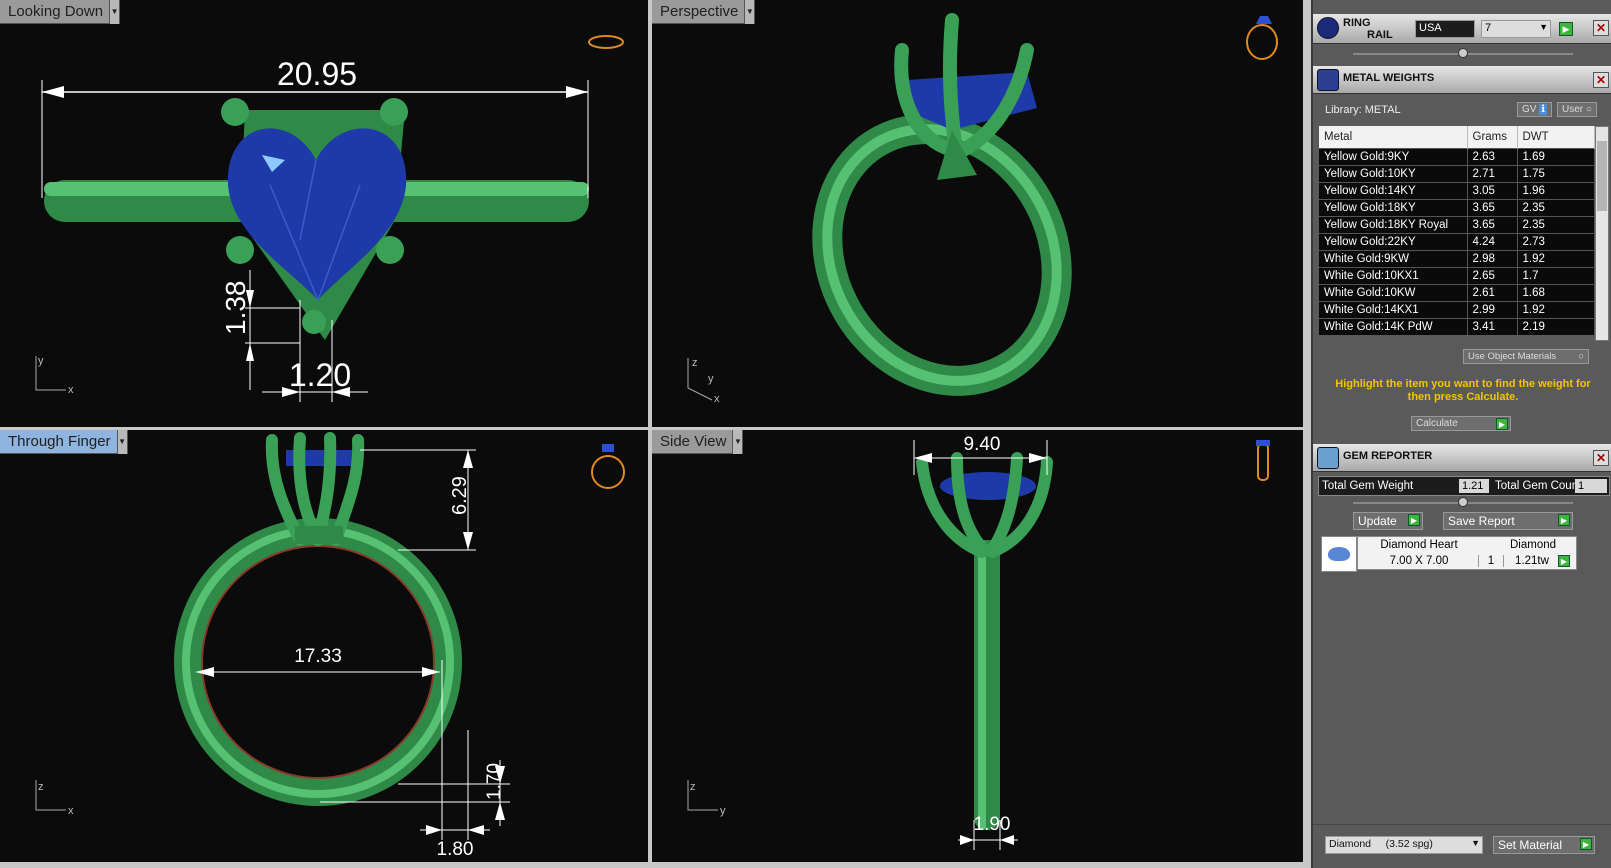 Image resolution: width=1611 pixels, height=868 pixels. I want to click on table-row: White Gold:14K PdW 3.41 2.19, so click(1457, 326).